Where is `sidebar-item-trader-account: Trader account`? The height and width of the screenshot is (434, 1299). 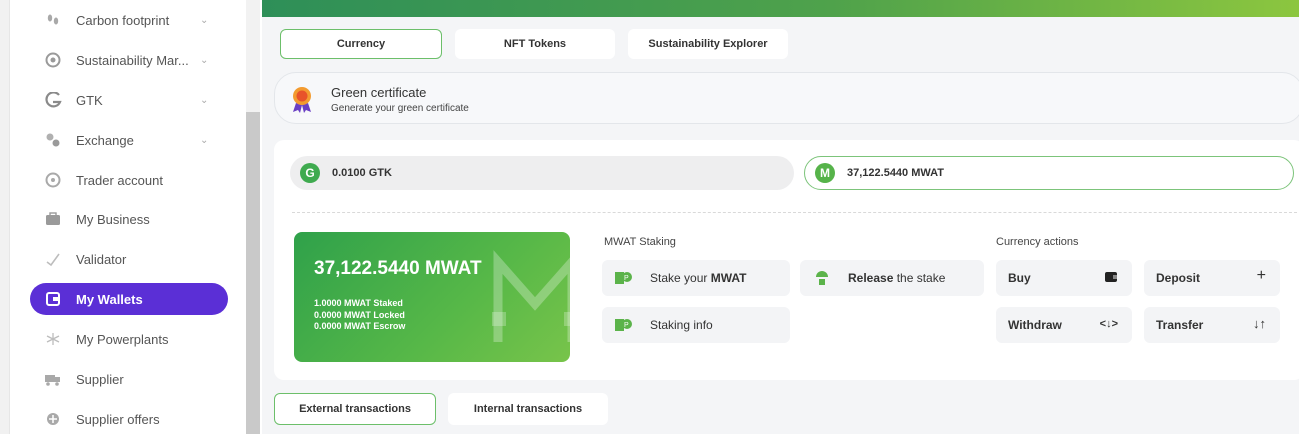
sidebar-item-trader-account: Trader account is located at coordinates (129, 180).